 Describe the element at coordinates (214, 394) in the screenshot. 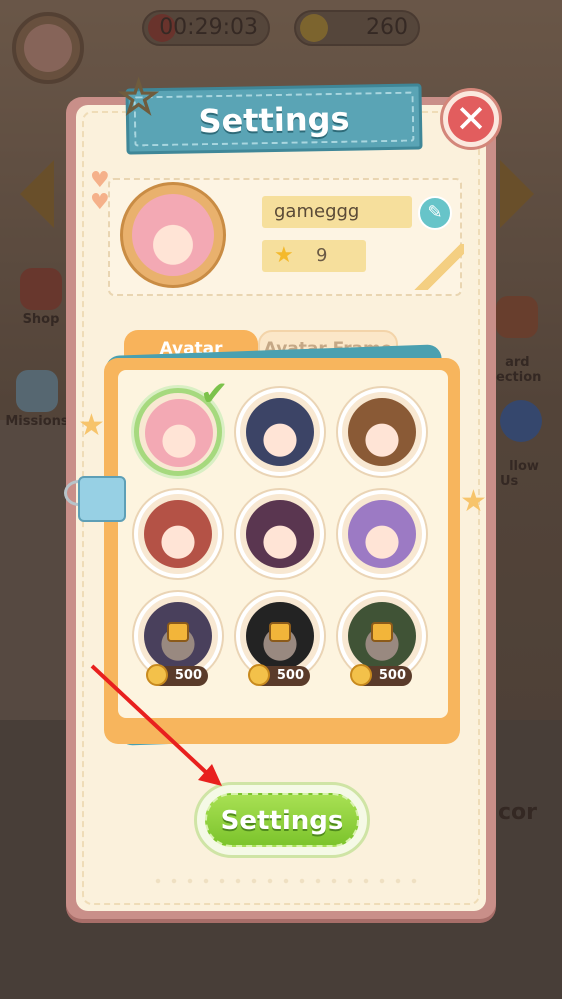

I see `checkmark-icon: ✔` at that location.